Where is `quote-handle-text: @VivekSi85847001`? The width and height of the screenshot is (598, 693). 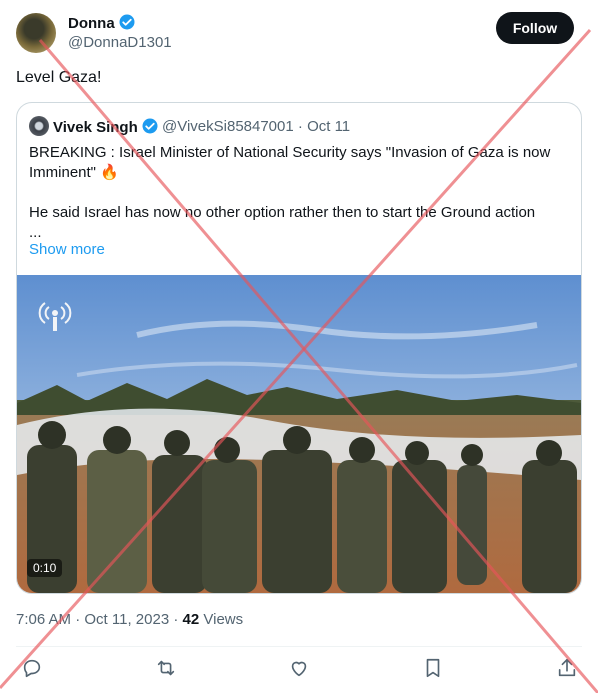 quote-handle-text: @VivekSi85847001 is located at coordinates (228, 126).